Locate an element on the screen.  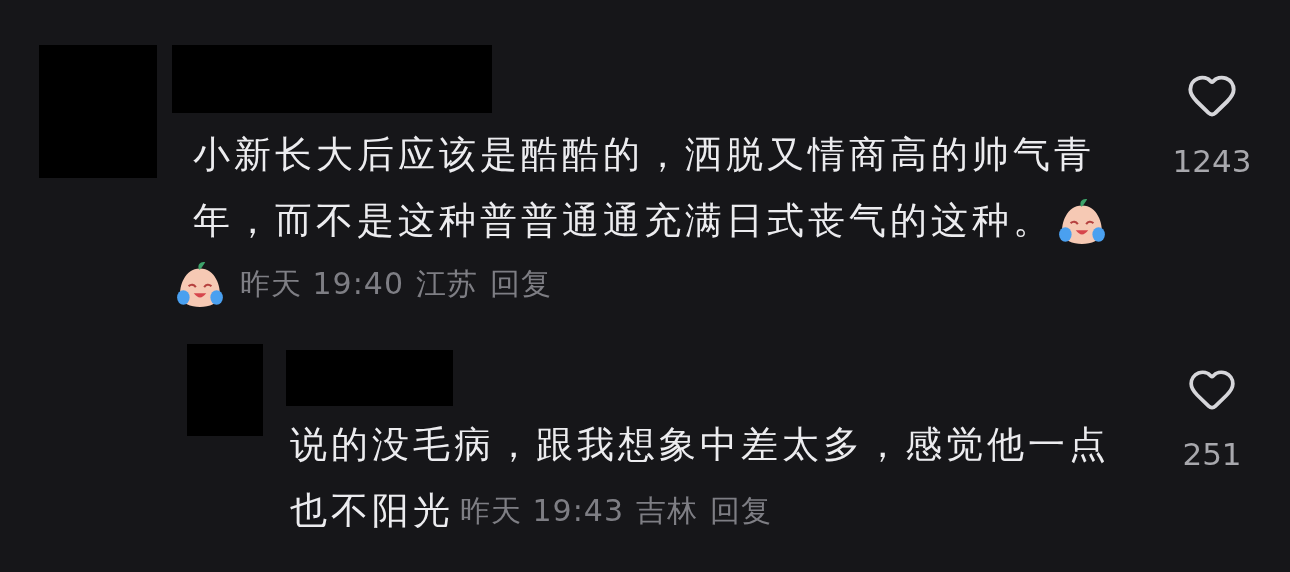
comment-location: 江苏 is located at coordinates (447, 284).